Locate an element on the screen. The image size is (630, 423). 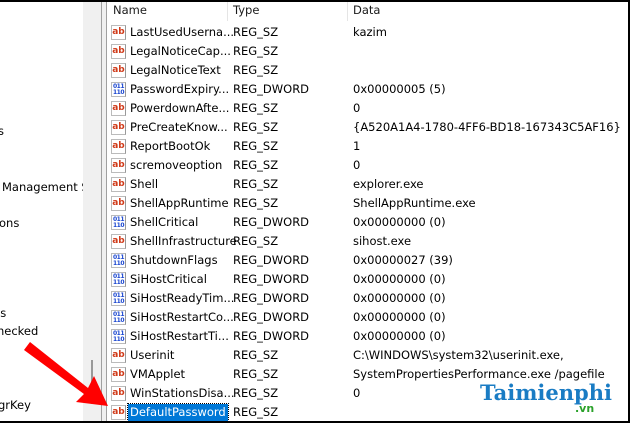
arrow-shape is located at coordinates (66, 374).